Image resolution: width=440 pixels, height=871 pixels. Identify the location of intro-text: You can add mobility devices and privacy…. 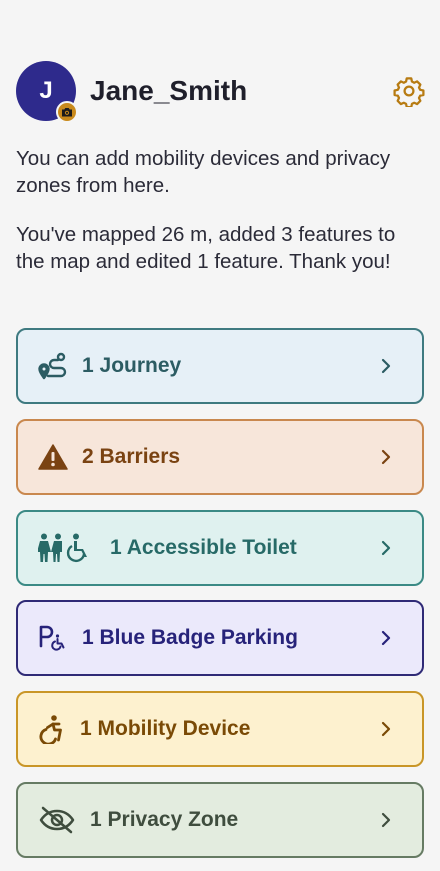
(203, 172).